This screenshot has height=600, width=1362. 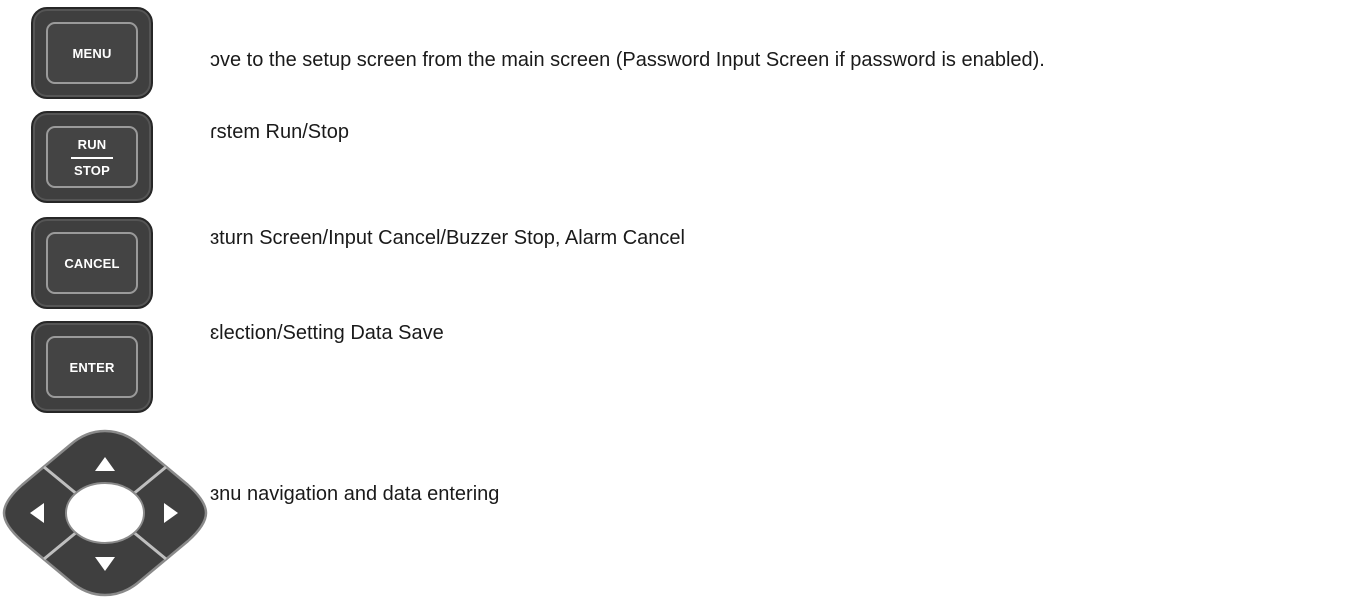 I want to click on menu-key-face: MENU, so click(x=92, y=53).